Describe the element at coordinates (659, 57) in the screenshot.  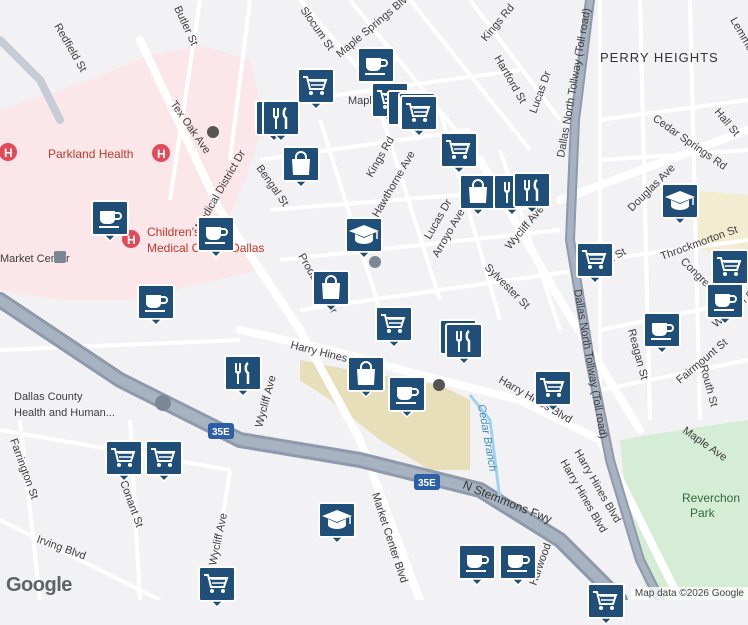
I see `area-label-perry-heights: PERRY HEIGHTS` at that location.